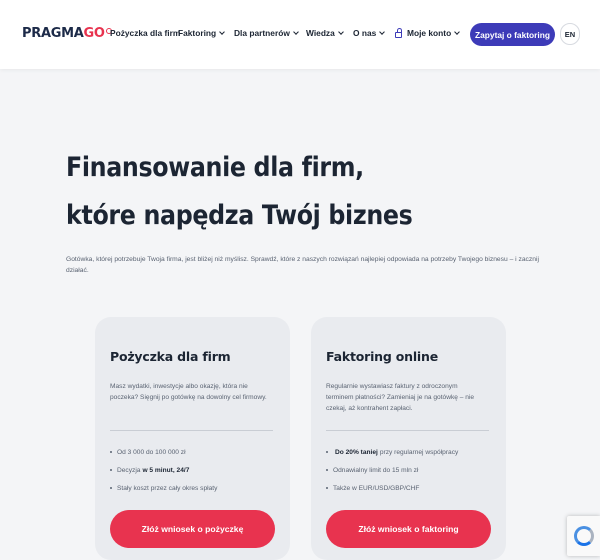  I want to click on lock-icon, so click(398, 32).